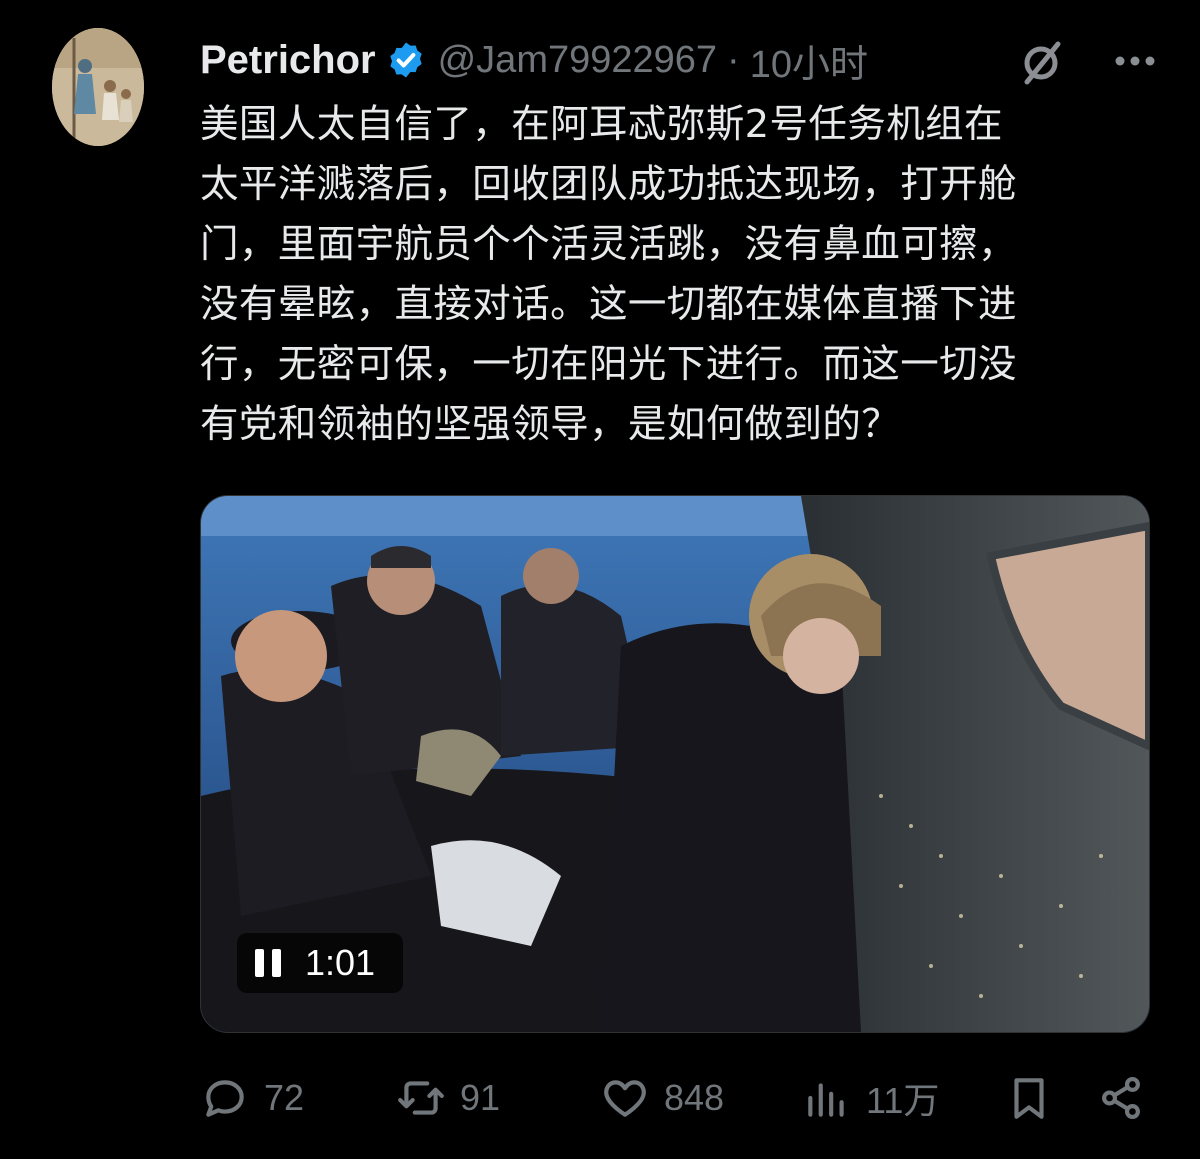  Describe the element at coordinates (608, 244) in the screenshot. I see `post-text-line: 门，里面宇航员个个活灵活跳，没有鼻血可擦，` at that location.